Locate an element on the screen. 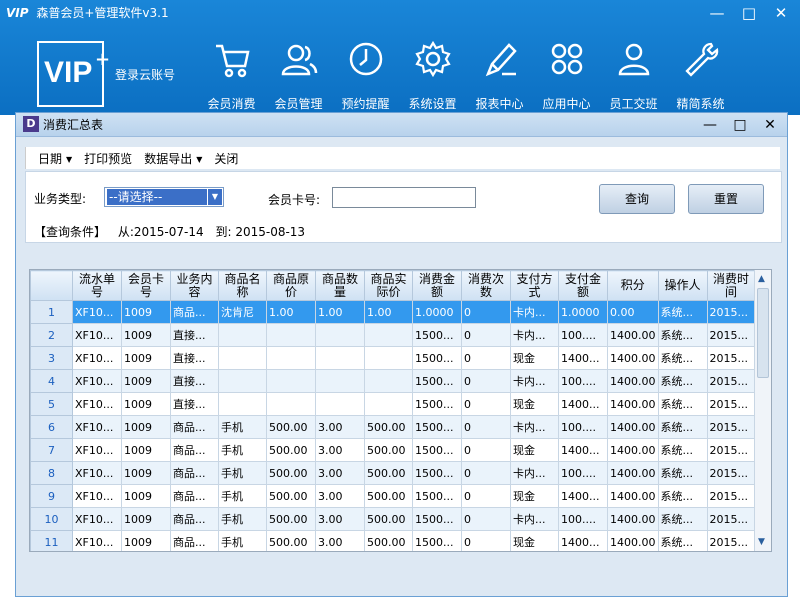 The width and height of the screenshot is (800, 597). row-number: 8 is located at coordinates (51, 473).